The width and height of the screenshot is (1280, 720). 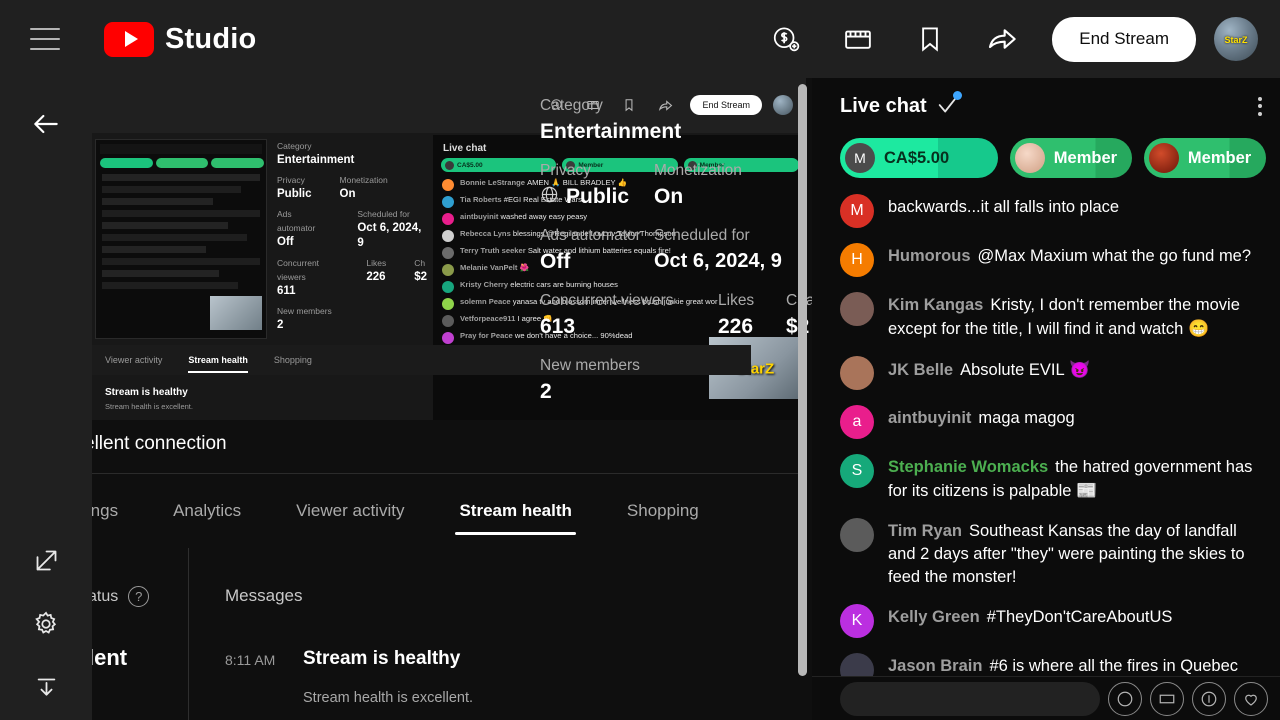 What do you see at coordinates (134, 360) in the screenshot?
I see `nested-tab-viewer-activity: Viewer activity` at bounding box center [134, 360].